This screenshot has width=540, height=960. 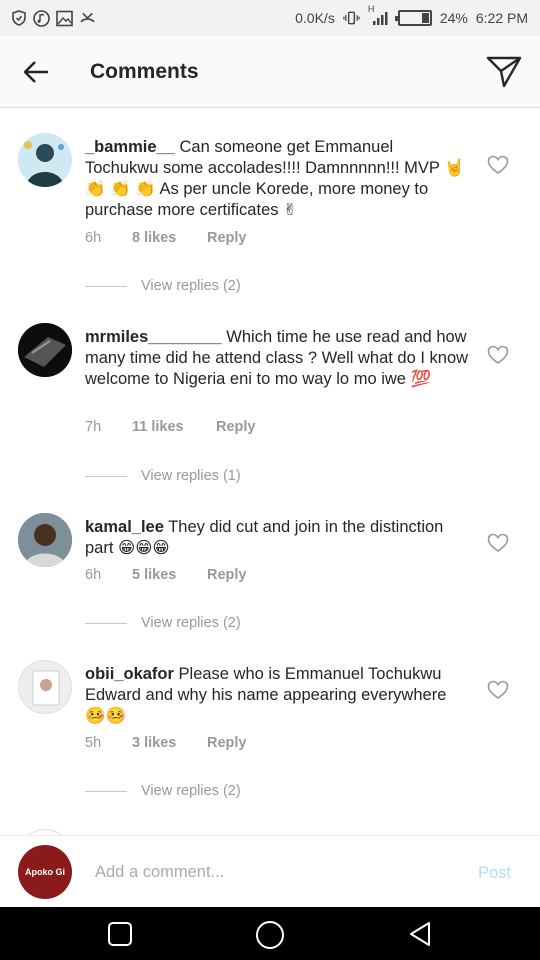 What do you see at coordinates (371, 8) in the screenshot?
I see `signal-type-label: H` at bounding box center [371, 8].